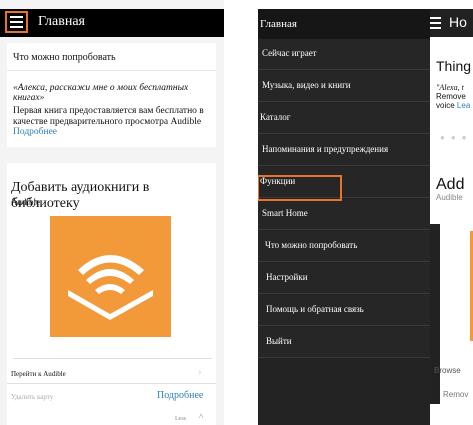 The image size is (473, 425). Describe the element at coordinates (344, 54) in the screenshot. I see `drawer-item-now-playing: Сейчас играет` at that location.